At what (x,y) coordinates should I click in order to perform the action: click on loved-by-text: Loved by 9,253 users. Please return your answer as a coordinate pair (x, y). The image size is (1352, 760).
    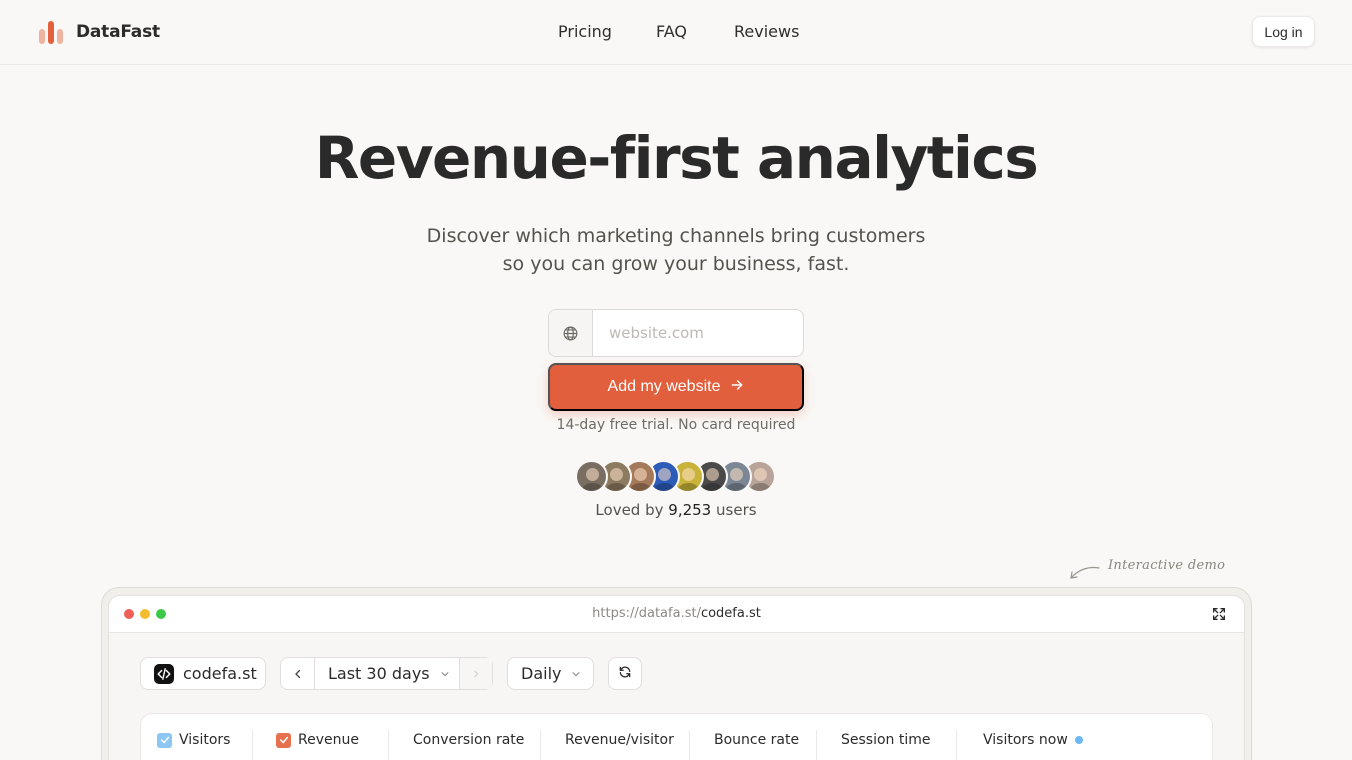
    Looking at the image, I should click on (676, 510).